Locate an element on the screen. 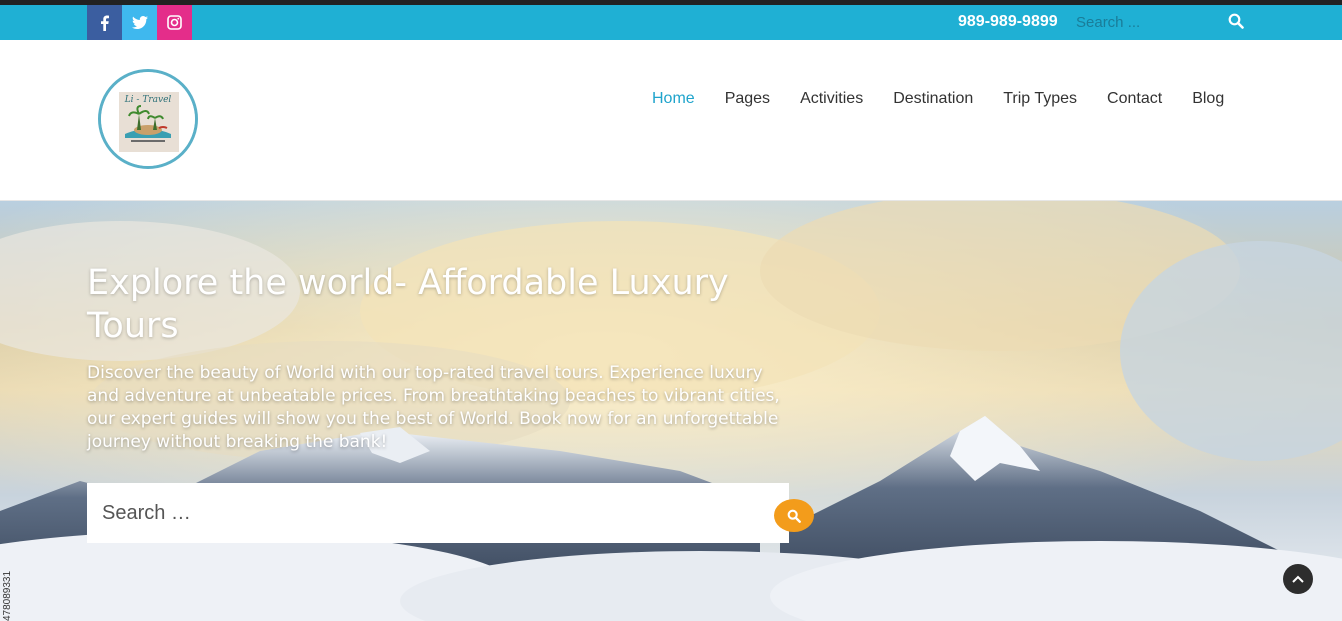 This screenshot has width=1342, height=621. site-logo: Li - Travel is located at coordinates (148, 119).